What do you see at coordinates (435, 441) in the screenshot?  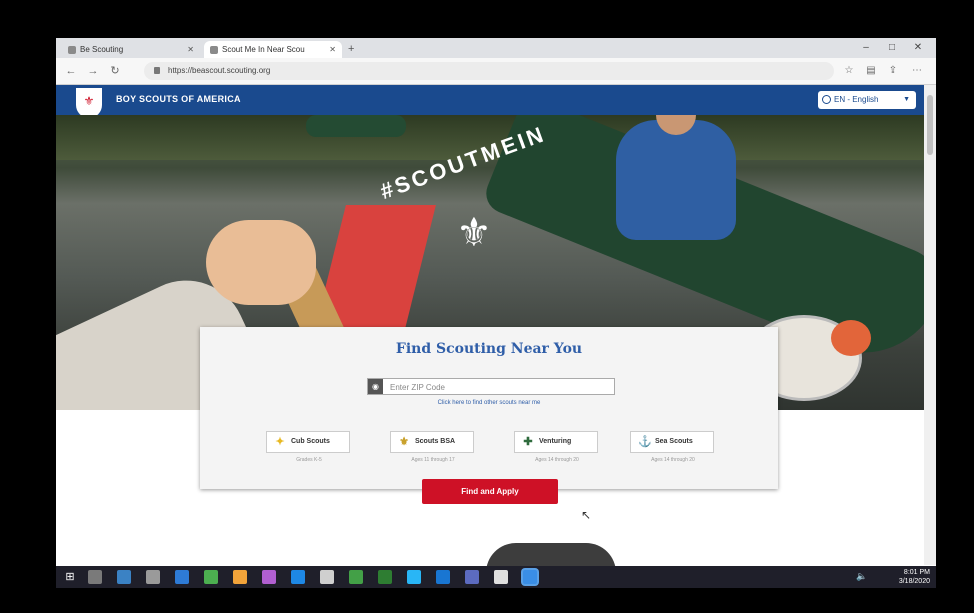 I see `program-label: Scouts BSA` at bounding box center [435, 441].